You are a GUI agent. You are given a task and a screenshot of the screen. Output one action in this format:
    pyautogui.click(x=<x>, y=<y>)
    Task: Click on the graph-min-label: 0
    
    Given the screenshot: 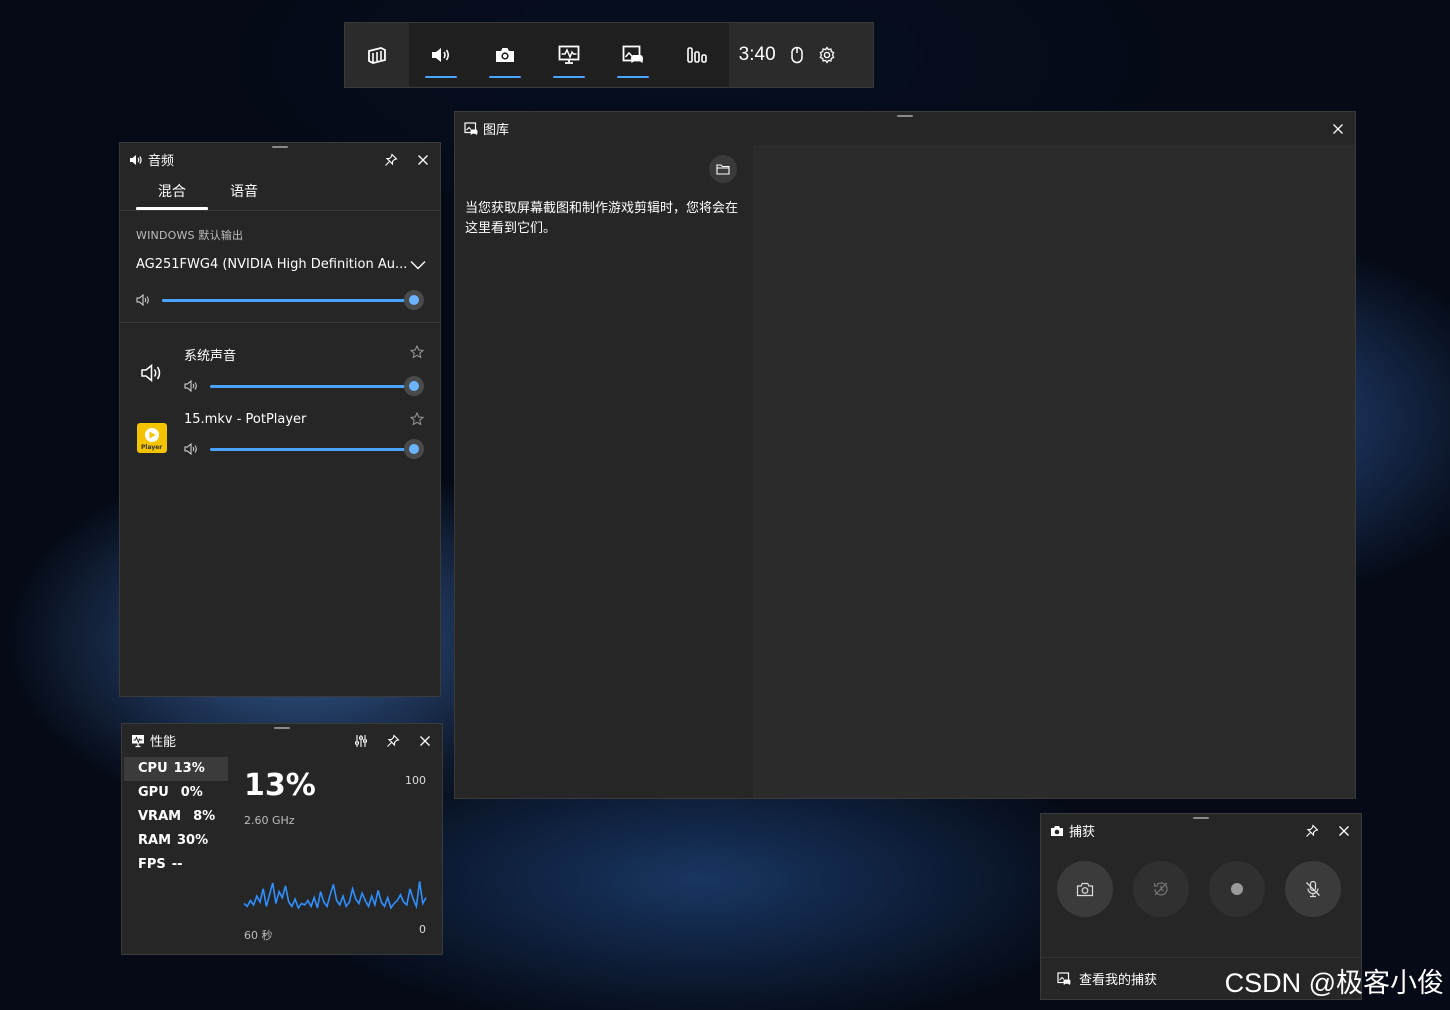 What is the action you would take?
    pyautogui.click(x=422, y=929)
    